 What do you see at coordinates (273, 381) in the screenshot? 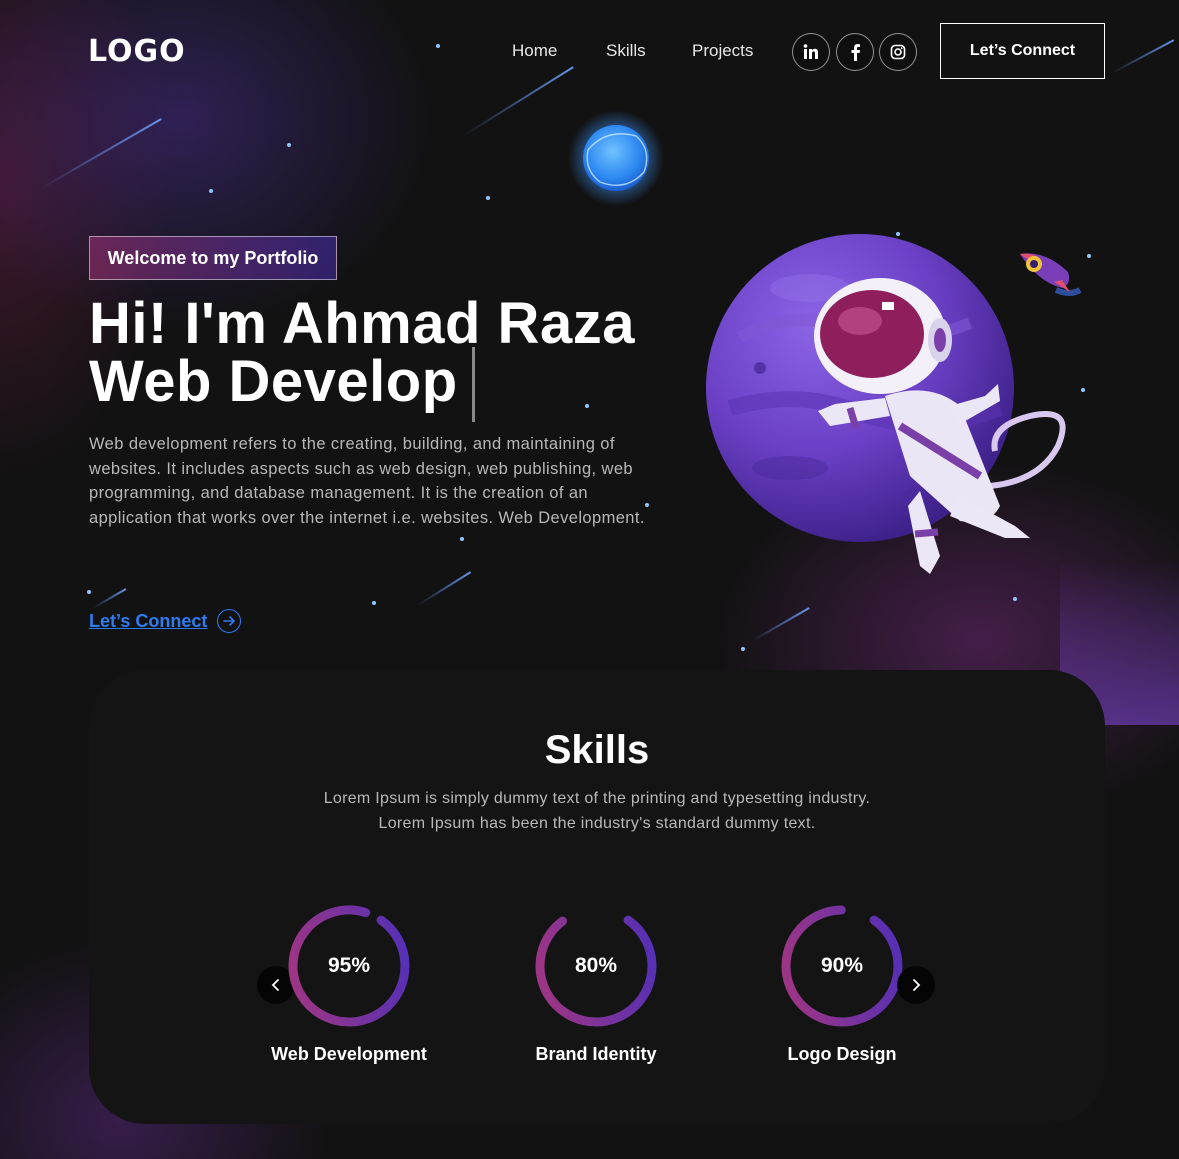
I see `hero-title-line-2: Web Develop` at bounding box center [273, 381].